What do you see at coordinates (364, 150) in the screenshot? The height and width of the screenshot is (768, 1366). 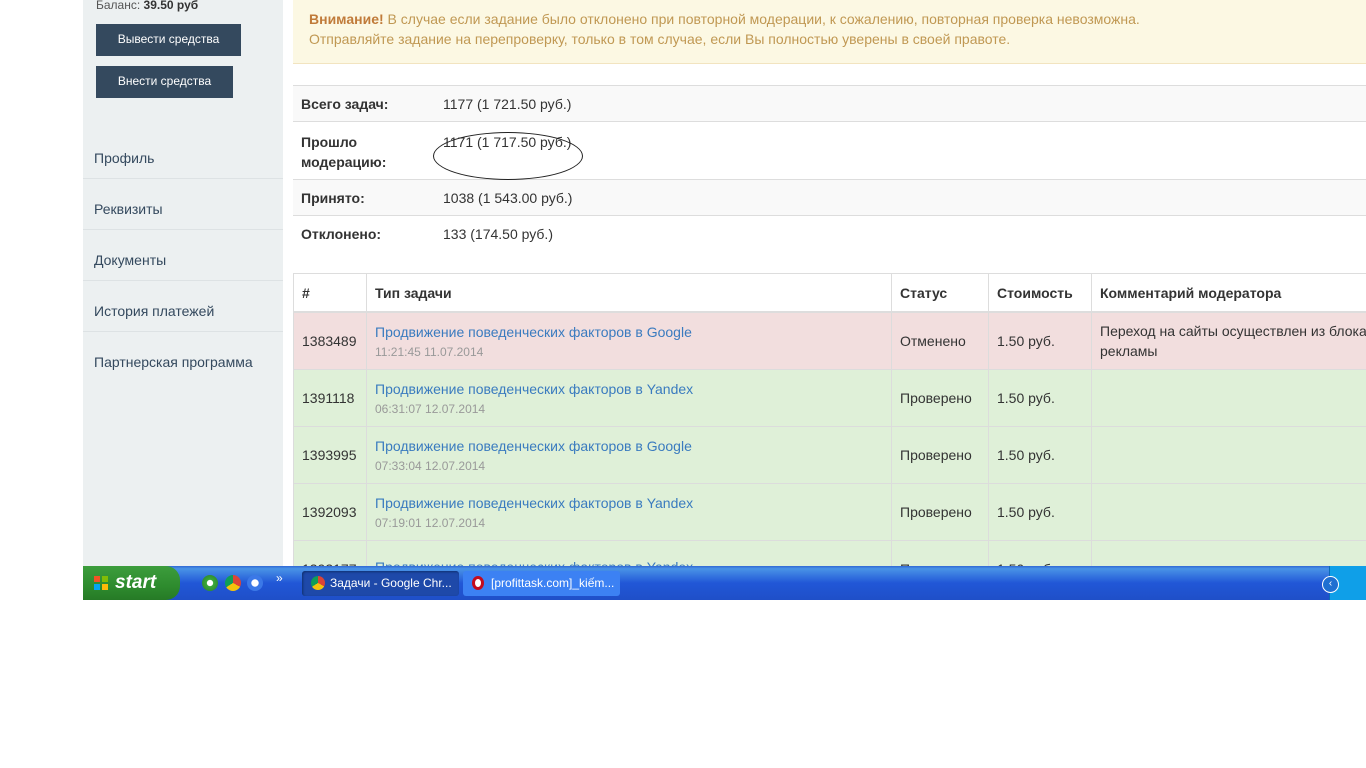 I see `stat-label: Прошло модерацию:` at bounding box center [364, 150].